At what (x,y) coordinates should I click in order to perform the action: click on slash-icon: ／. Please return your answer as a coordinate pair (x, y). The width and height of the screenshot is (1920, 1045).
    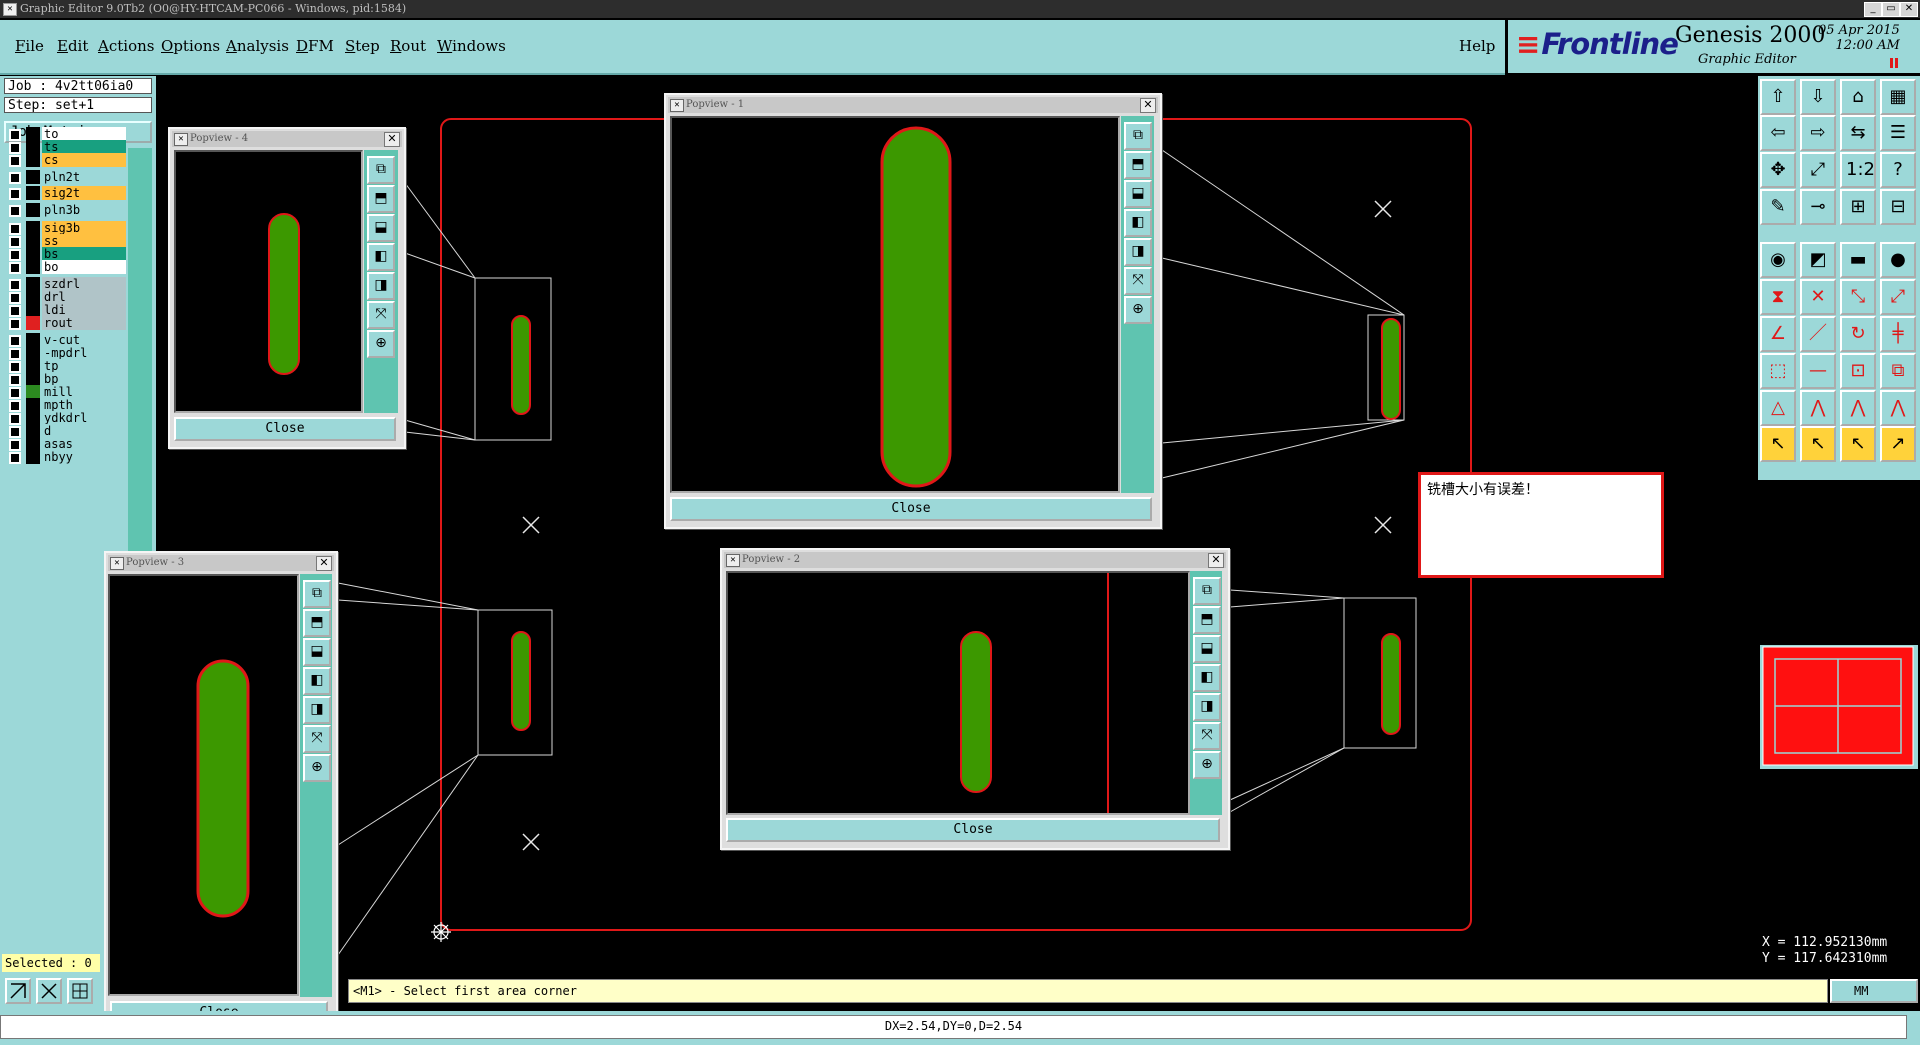
    Looking at the image, I should click on (1818, 334).